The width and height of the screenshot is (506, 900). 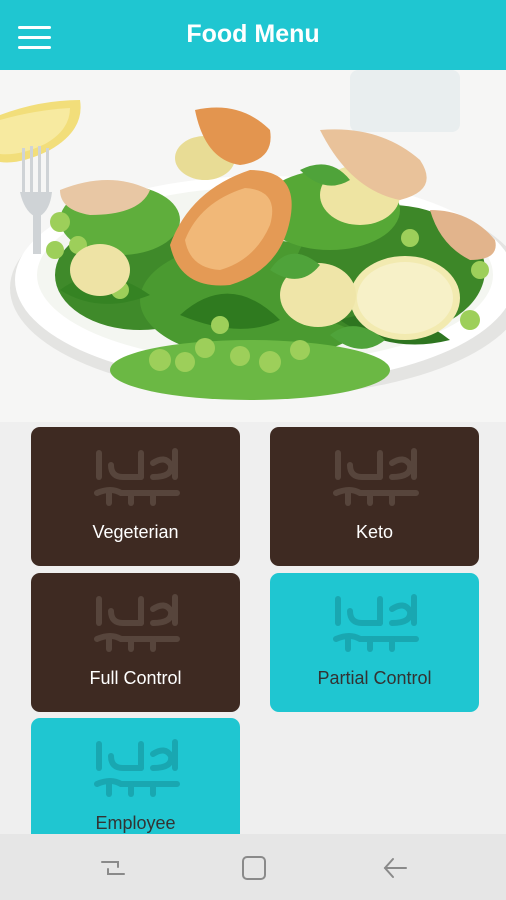 I want to click on category-label: Employee, so click(x=135, y=823).